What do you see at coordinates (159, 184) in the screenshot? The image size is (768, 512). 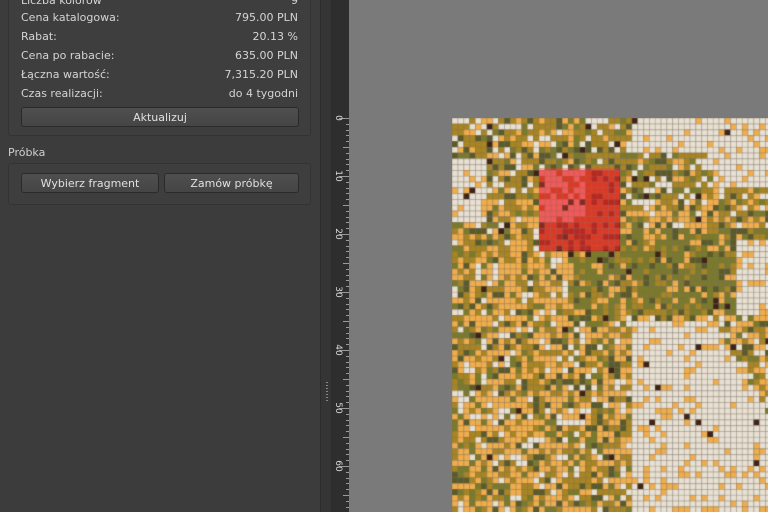 I see `sample-group: Wybierz fragment Zamów próbkę` at bounding box center [159, 184].